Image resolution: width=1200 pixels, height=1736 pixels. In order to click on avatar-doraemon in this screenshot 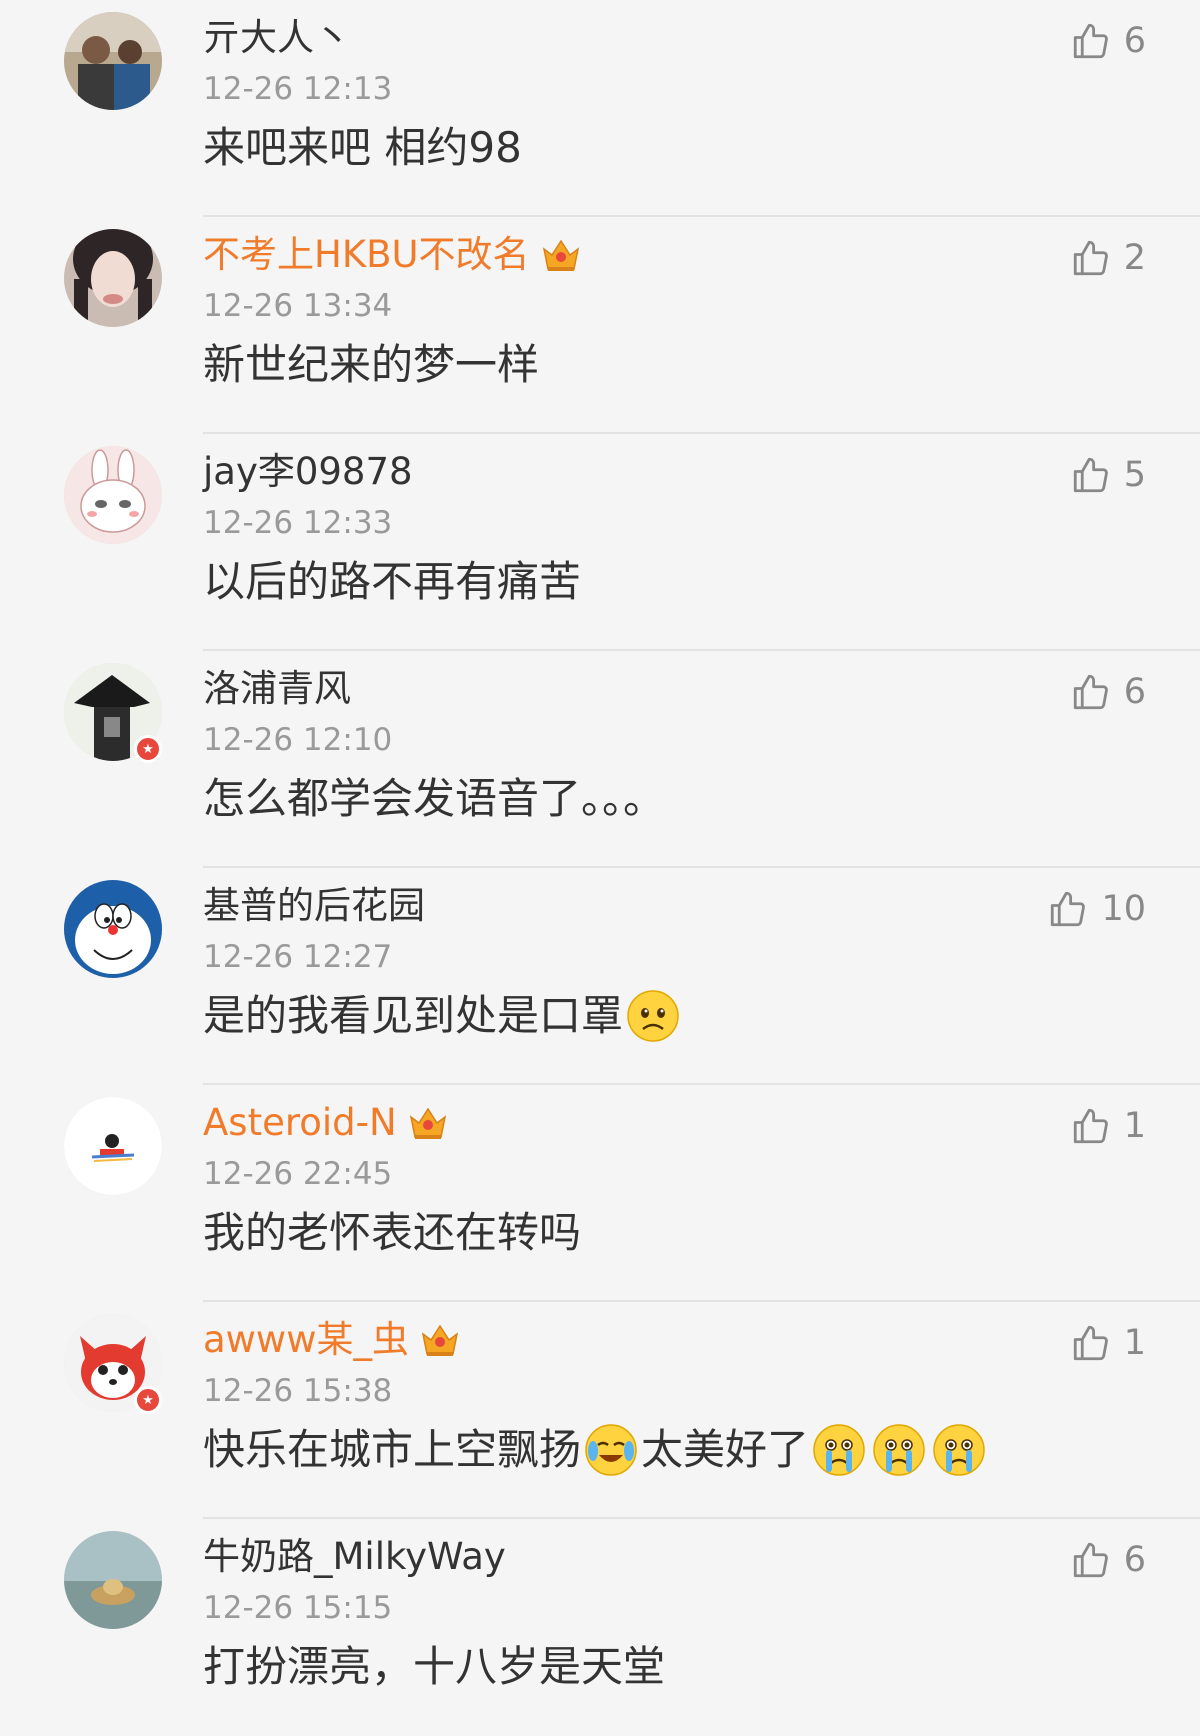, I will do `click(113, 929)`.